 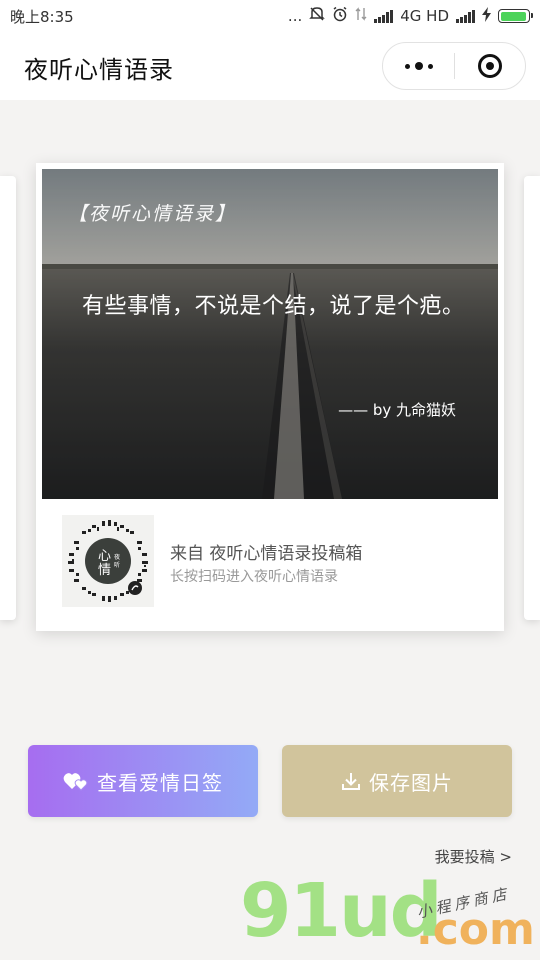 What do you see at coordinates (270, 66) in the screenshot?
I see `nav-bar: 夜听心情语录` at bounding box center [270, 66].